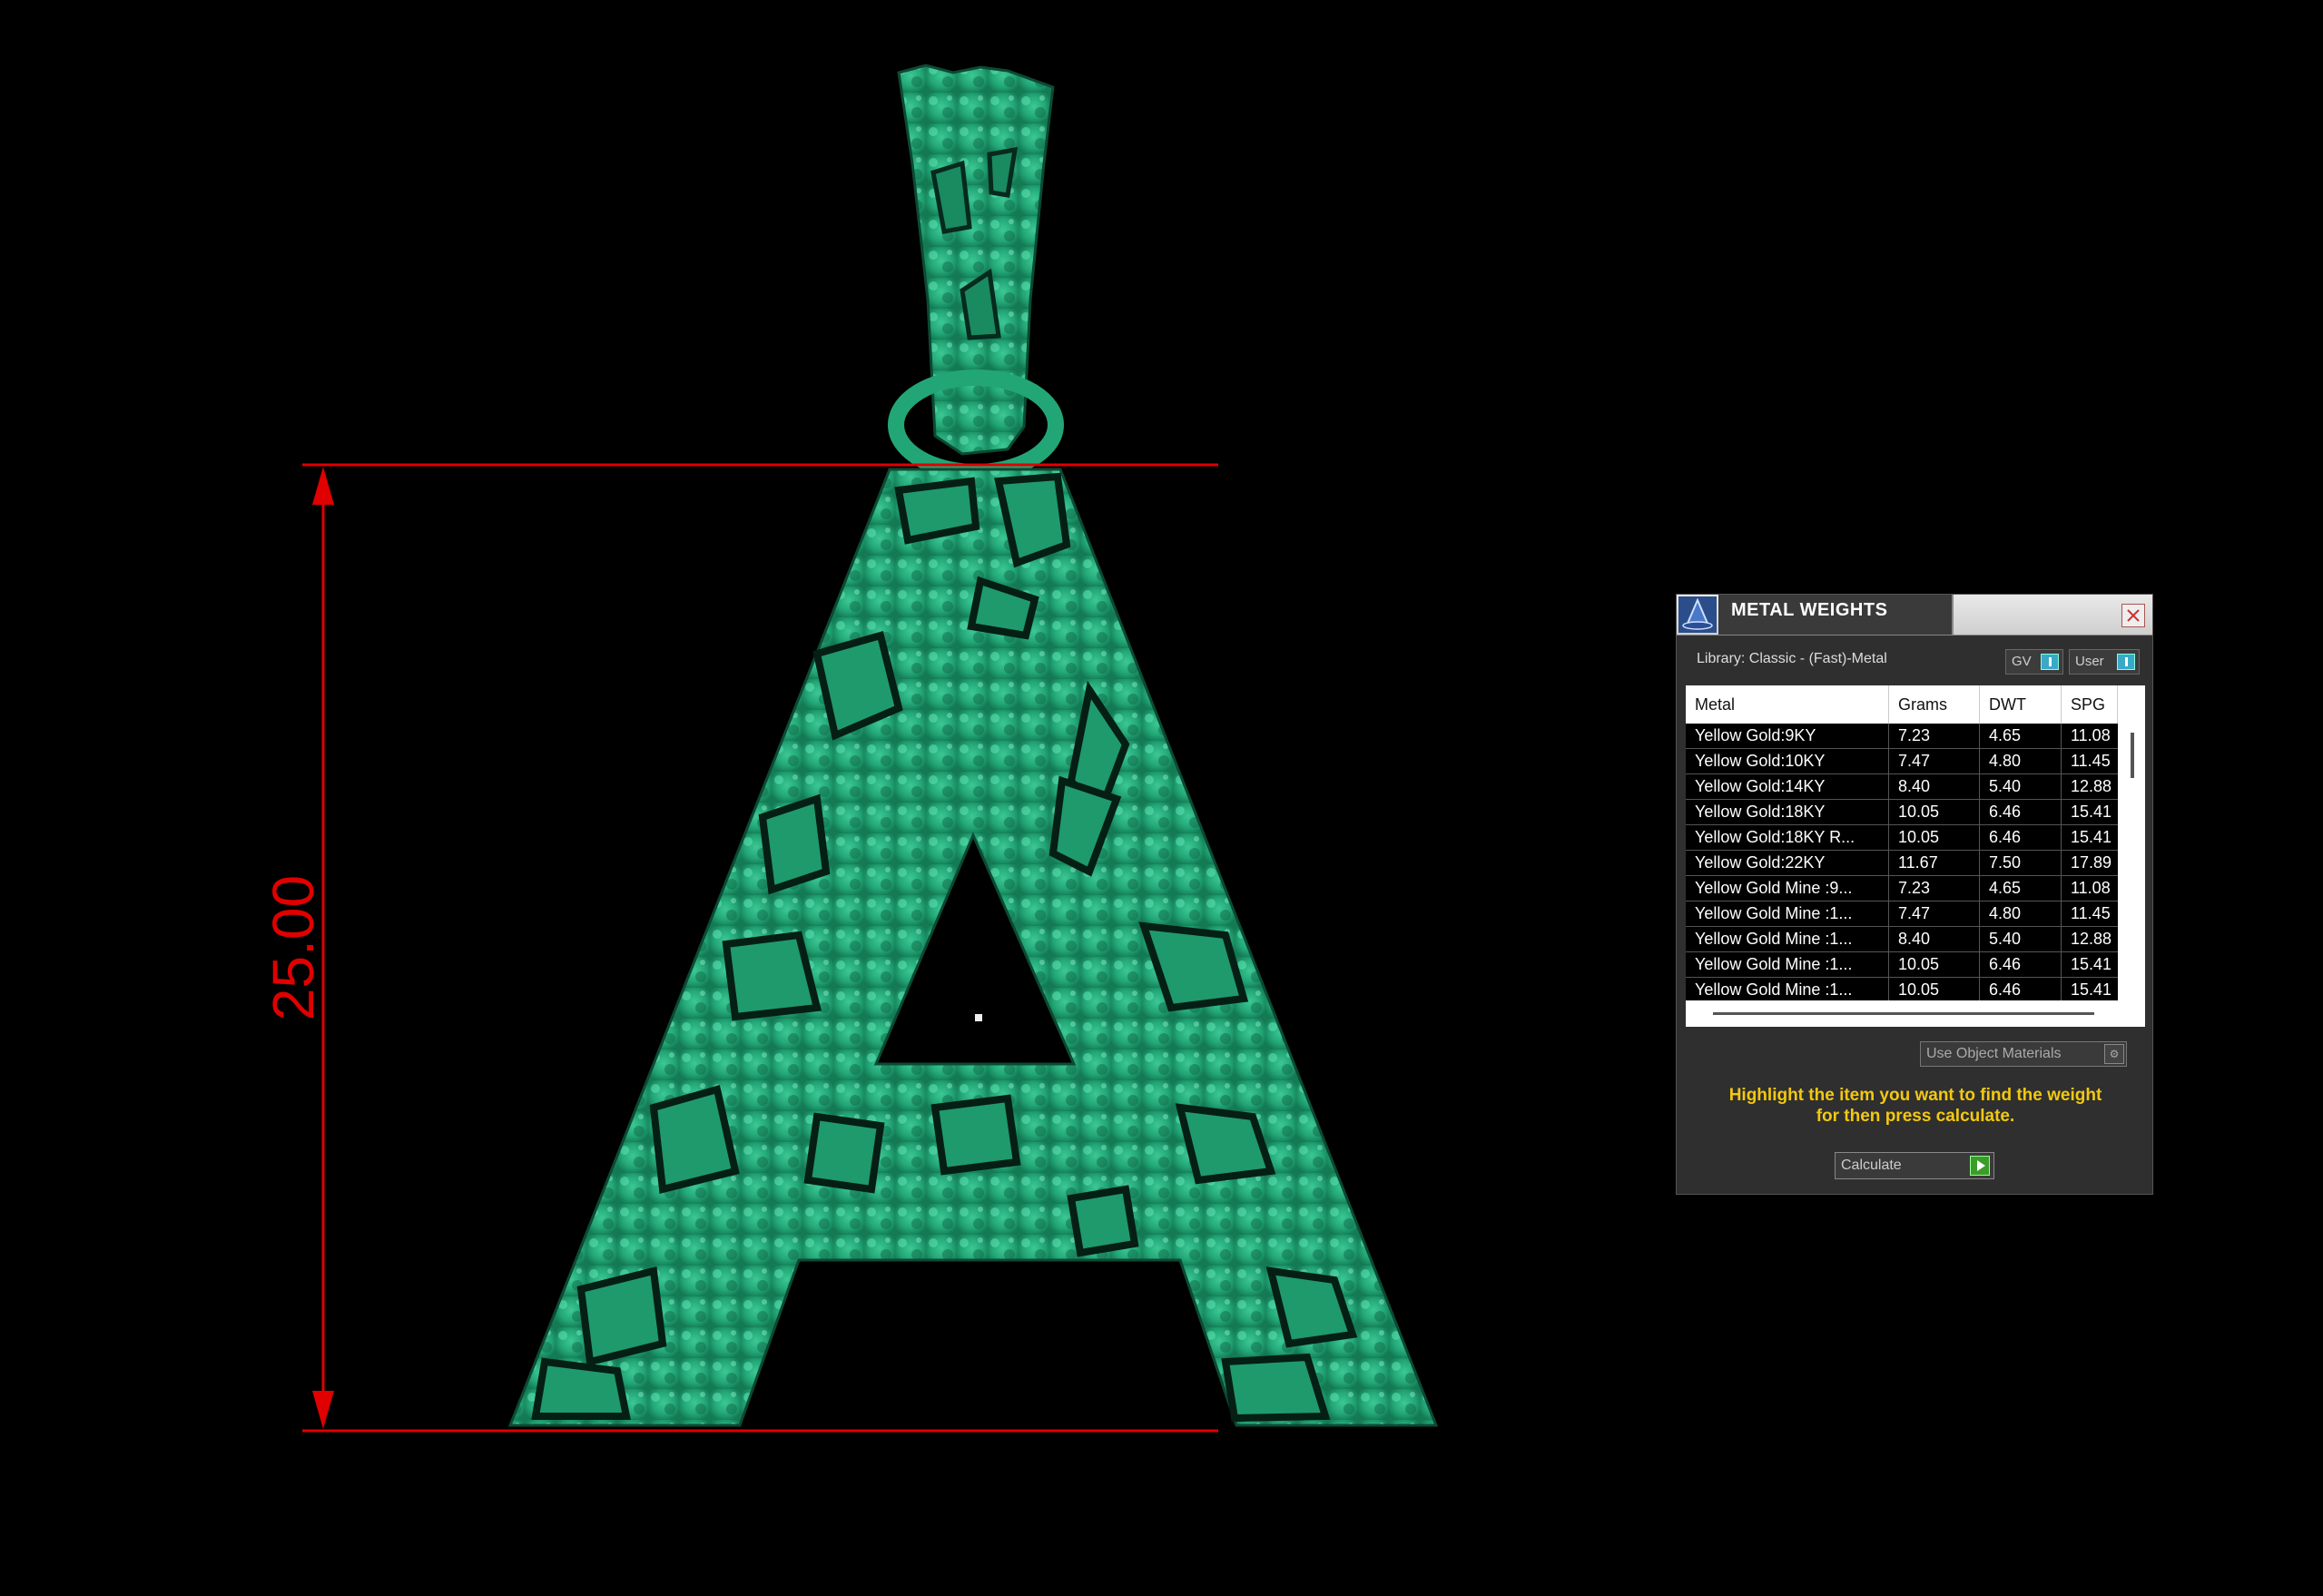 This screenshot has width=2323, height=1596. What do you see at coordinates (2090, 704) in the screenshot?
I see `column-header-spg: SPG` at bounding box center [2090, 704].